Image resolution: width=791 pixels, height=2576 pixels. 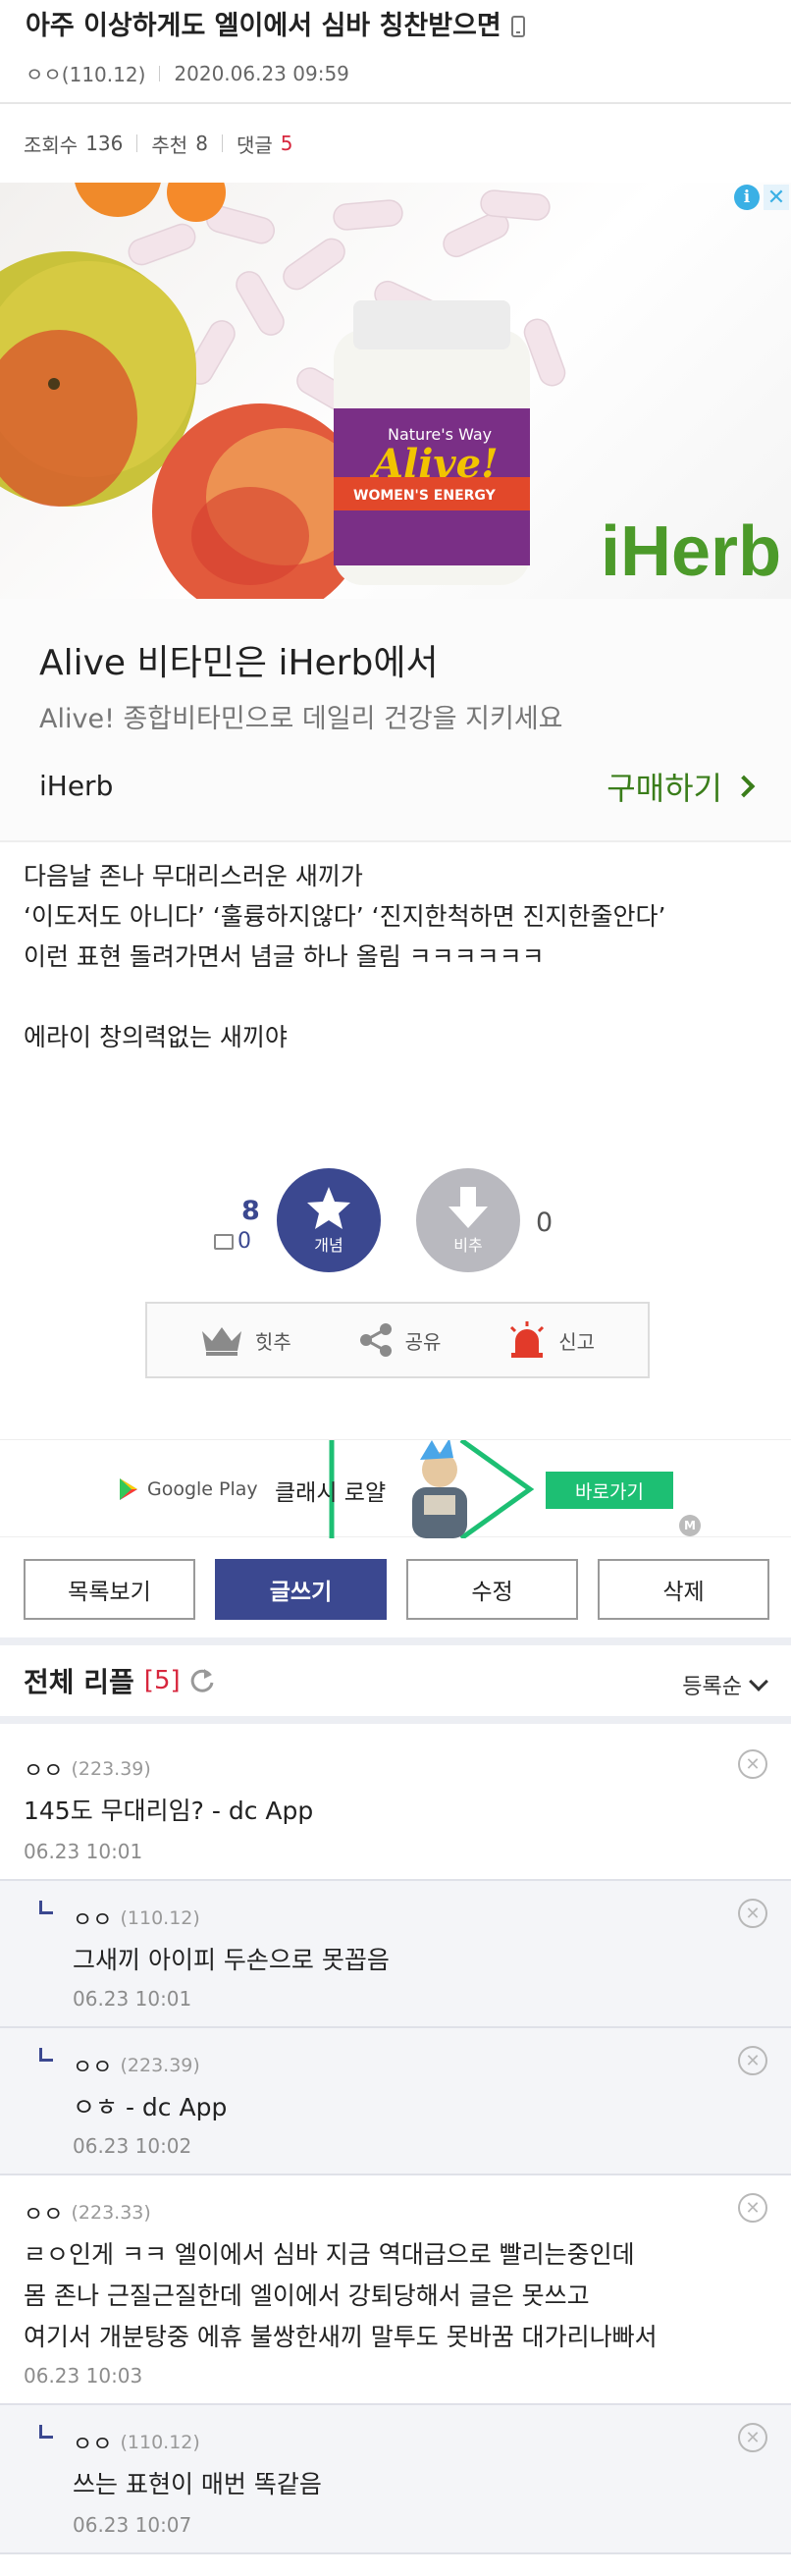 I want to click on post-stats: 조회수 136 추천 8 댓글 5, so click(x=395, y=143).